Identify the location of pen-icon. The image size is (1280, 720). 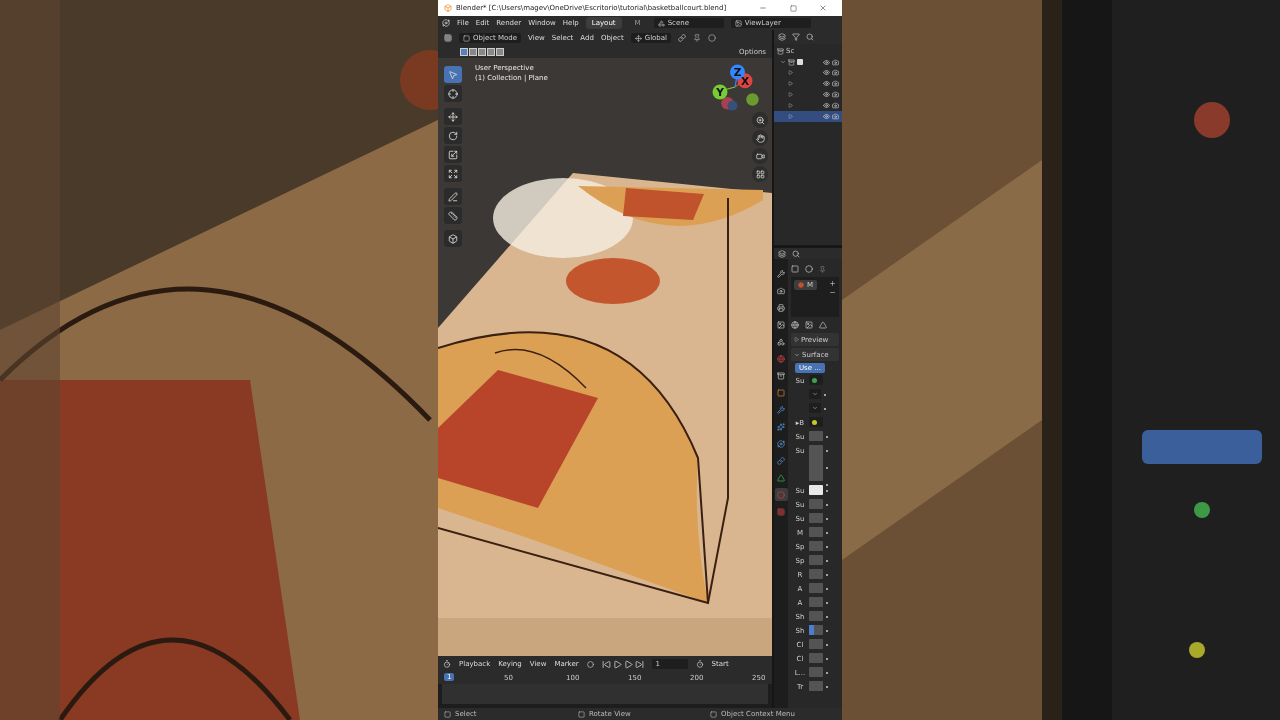
(453, 196).